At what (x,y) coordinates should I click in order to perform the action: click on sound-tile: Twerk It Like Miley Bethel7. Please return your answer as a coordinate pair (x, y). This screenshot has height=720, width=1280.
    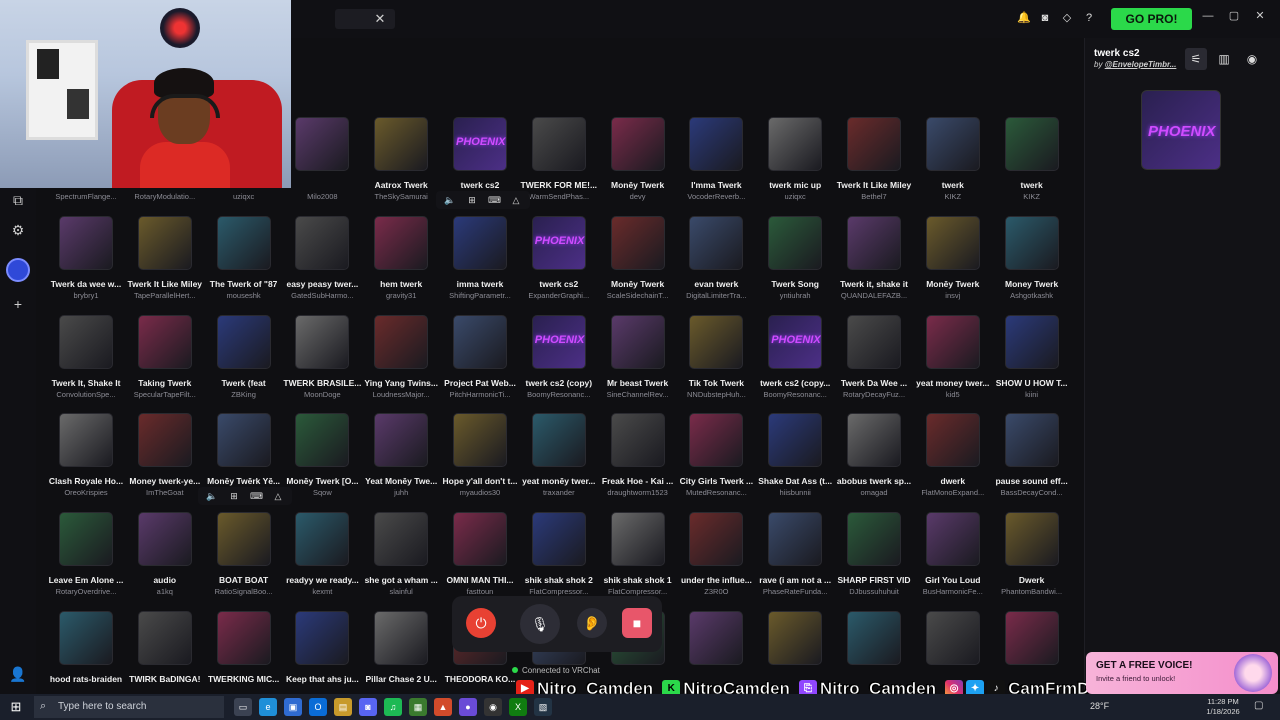
    Looking at the image, I should click on (874, 158).